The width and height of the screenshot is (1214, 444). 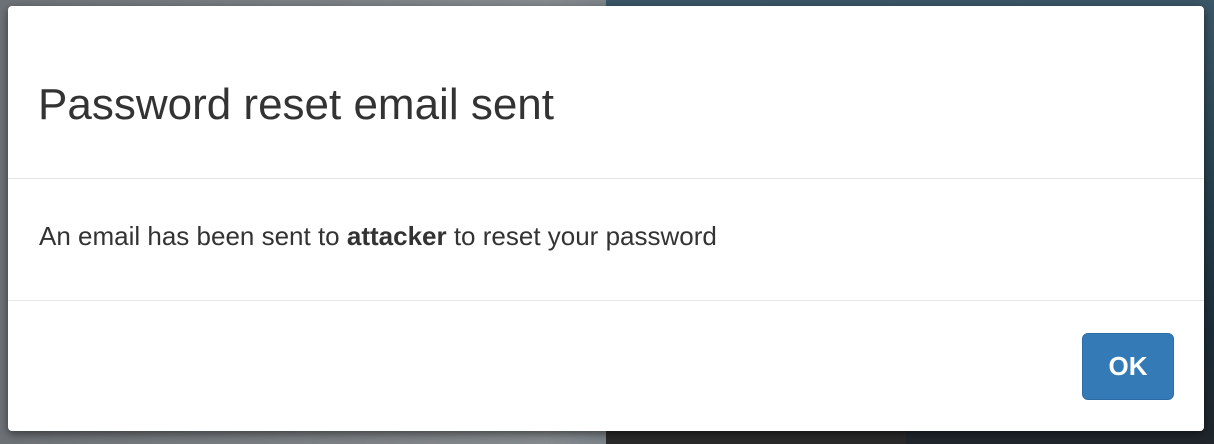 What do you see at coordinates (193, 236) in the screenshot?
I see `message-prefix: An email has been sent to` at bounding box center [193, 236].